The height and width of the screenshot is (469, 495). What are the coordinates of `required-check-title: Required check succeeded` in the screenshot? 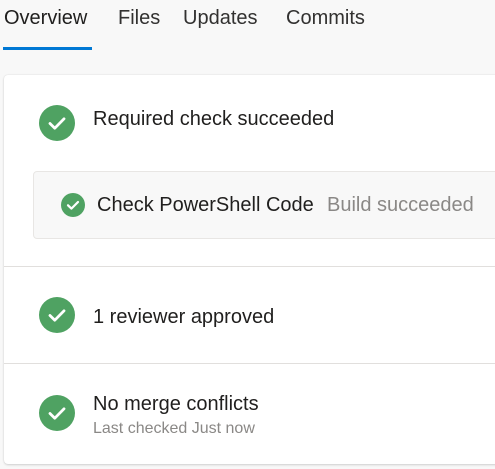 It's located at (214, 119).